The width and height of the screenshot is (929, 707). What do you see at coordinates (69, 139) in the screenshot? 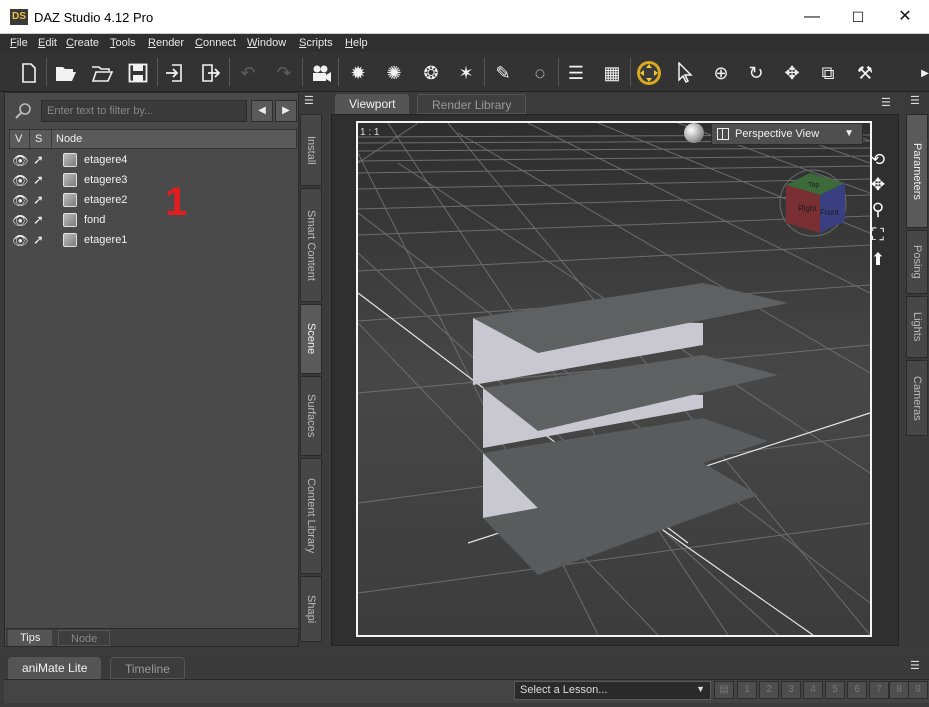
I see `column-node: Node` at bounding box center [69, 139].